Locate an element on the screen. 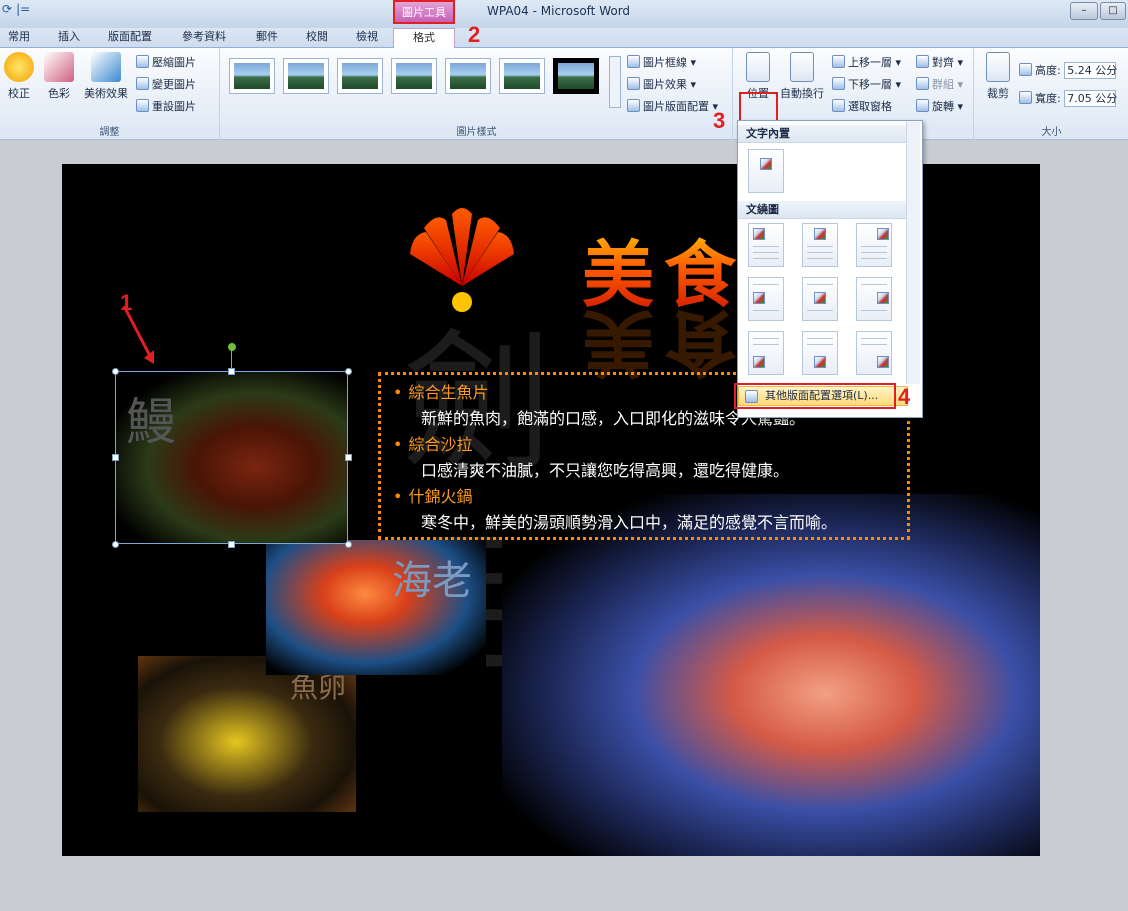 This screenshot has height=911, width=1128. height-row: 高度: 5.24 公分 is located at coordinates (1068, 71).